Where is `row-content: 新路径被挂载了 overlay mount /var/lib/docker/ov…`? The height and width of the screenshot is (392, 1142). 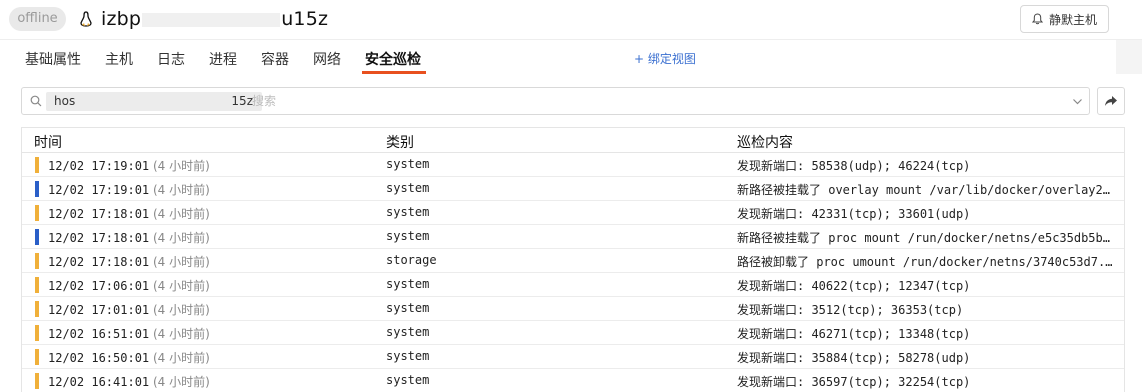 row-content: 新路径被挂载了 overlay mount /var/lib/docker/ov… is located at coordinates (927, 190).